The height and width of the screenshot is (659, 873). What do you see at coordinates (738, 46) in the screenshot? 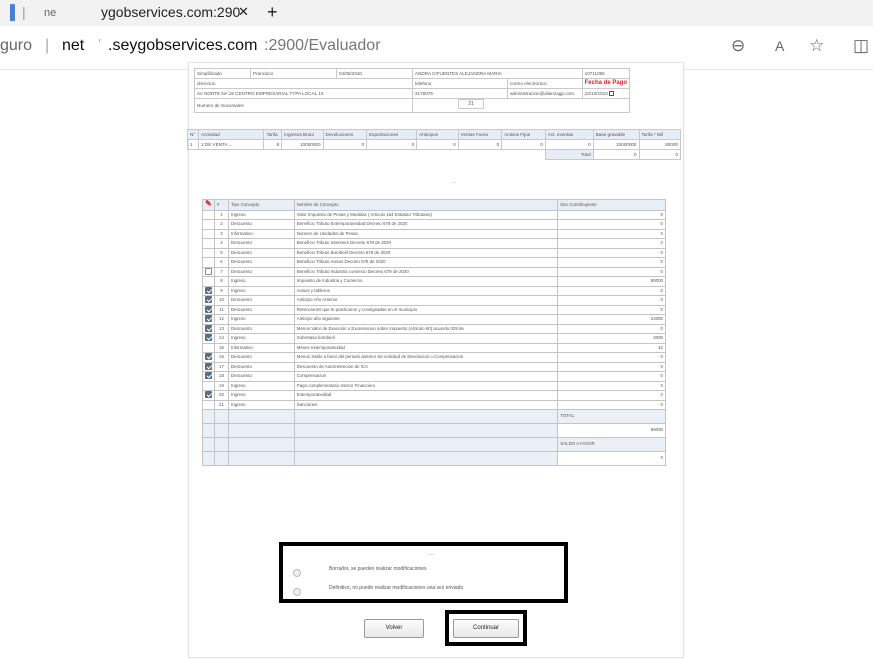
I see `zoom-icon: ⊖` at bounding box center [738, 46].